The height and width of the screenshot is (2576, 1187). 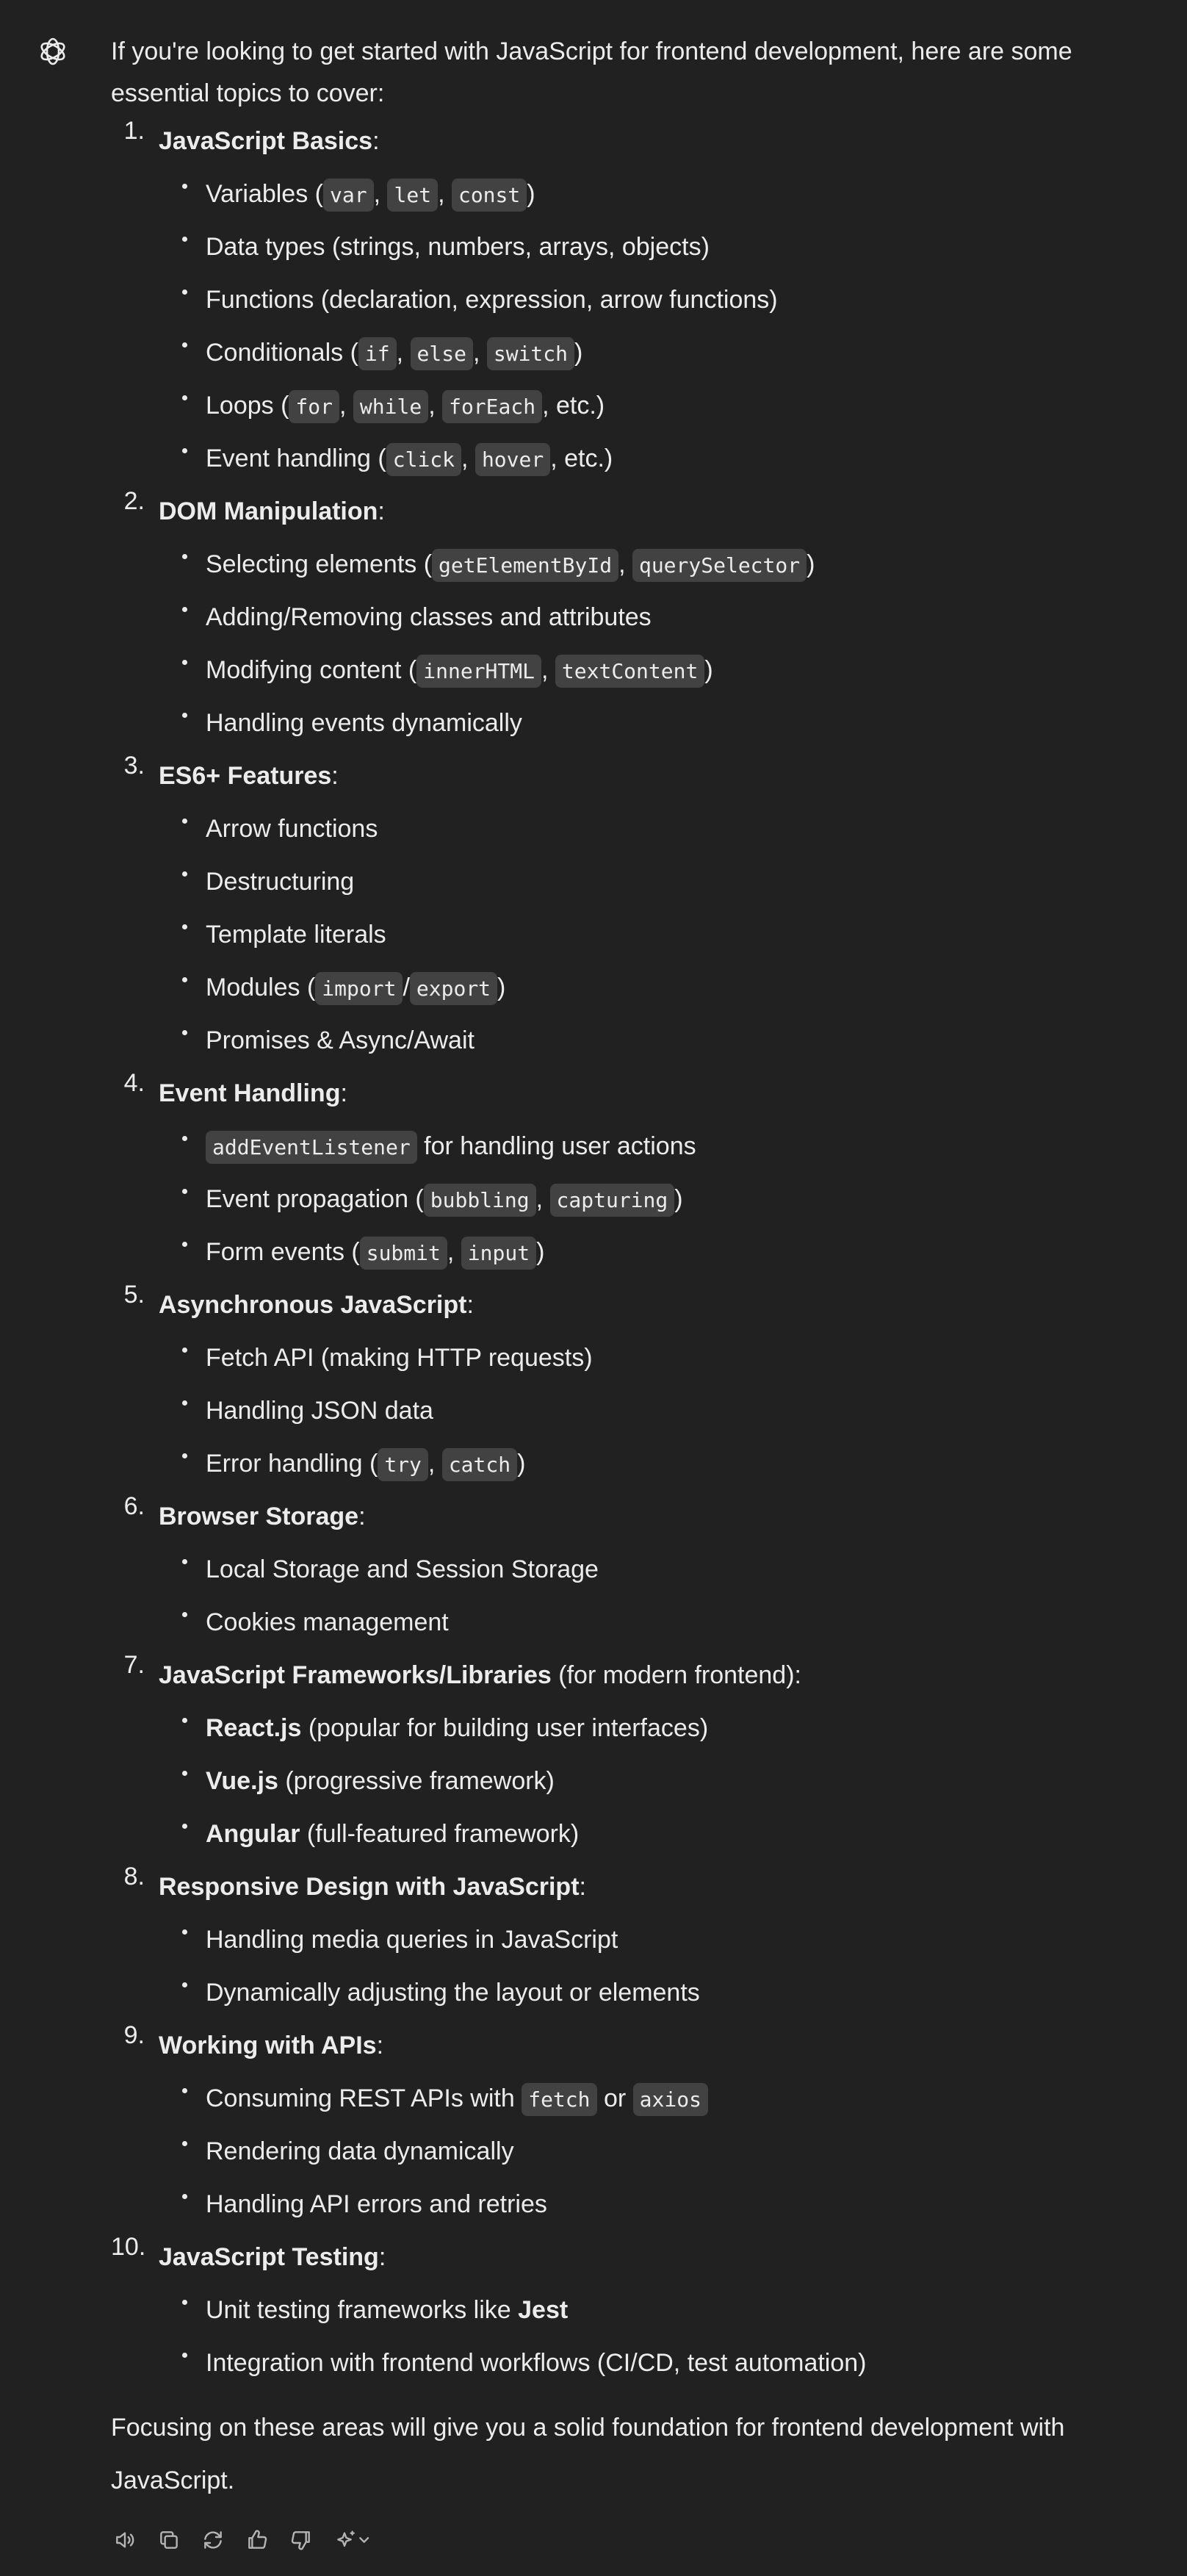 I want to click on subtopic-item: Arrow functions, so click(x=657, y=828).